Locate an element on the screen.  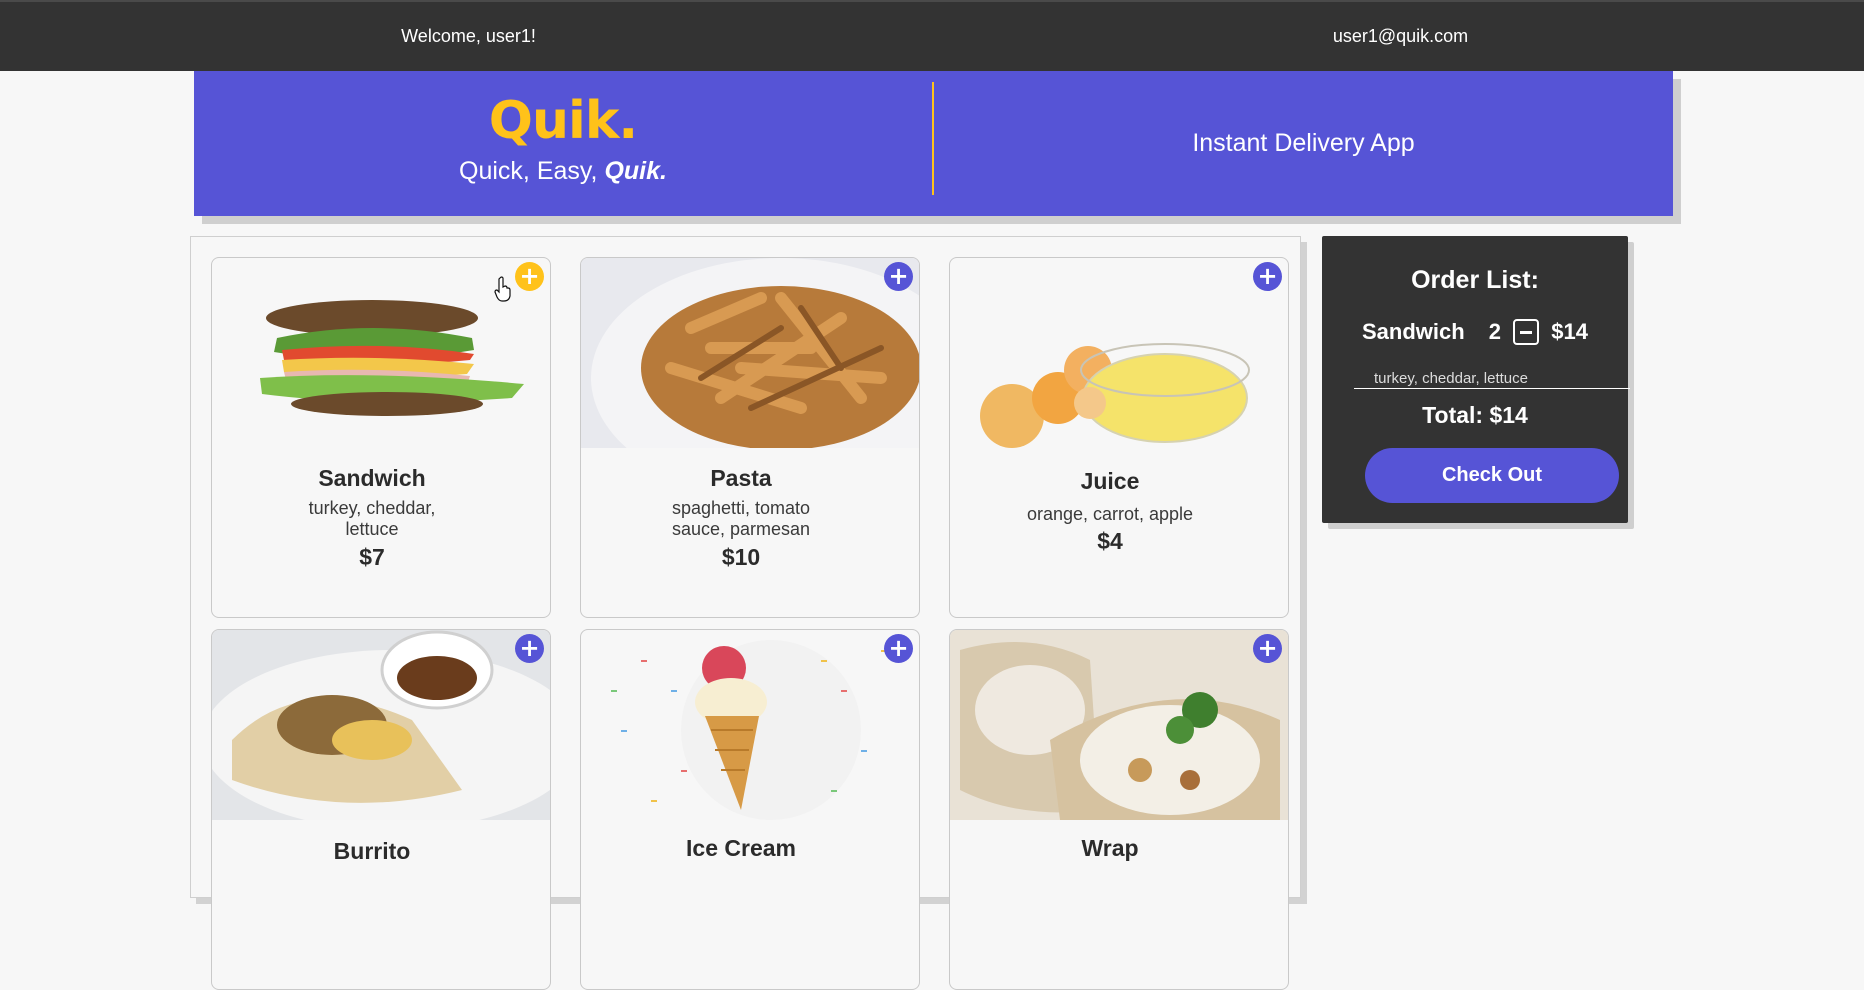
item-name: Wrap is located at coordinates (1110, 848).